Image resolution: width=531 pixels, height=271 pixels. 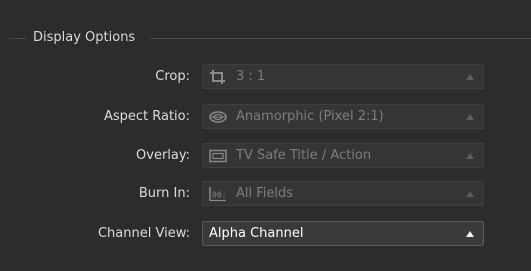 What do you see at coordinates (470, 77) in the screenshot?
I see `crop-caret-icon` at bounding box center [470, 77].